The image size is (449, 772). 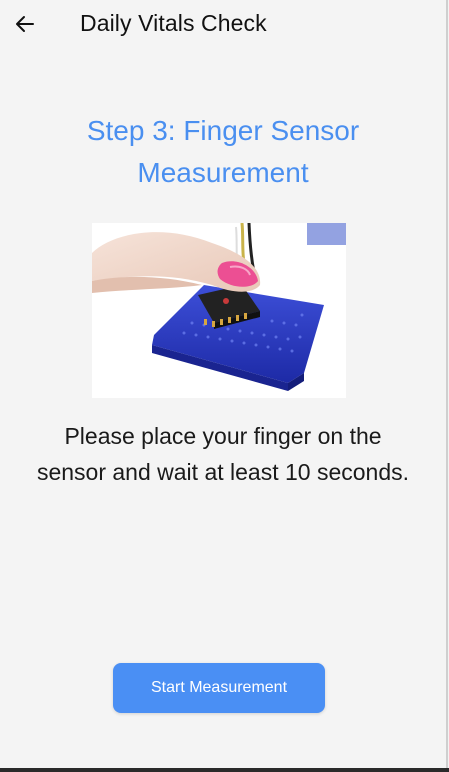 I want to click on finger-sensor-picture, so click(x=219, y=310).